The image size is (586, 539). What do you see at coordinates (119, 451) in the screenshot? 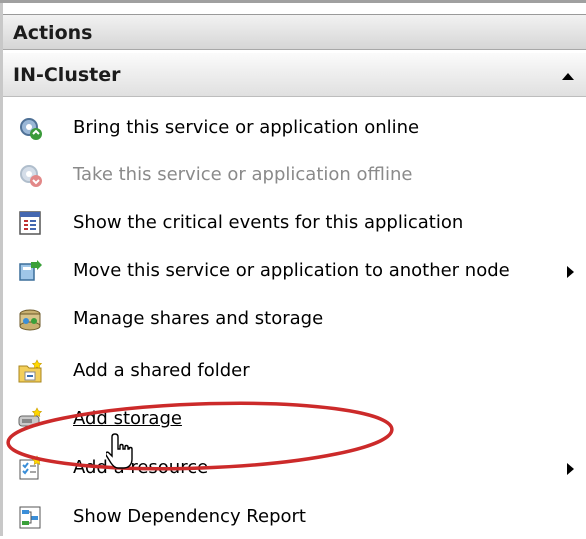
I see `hand-cursor-icon` at bounding box center [119, 451].